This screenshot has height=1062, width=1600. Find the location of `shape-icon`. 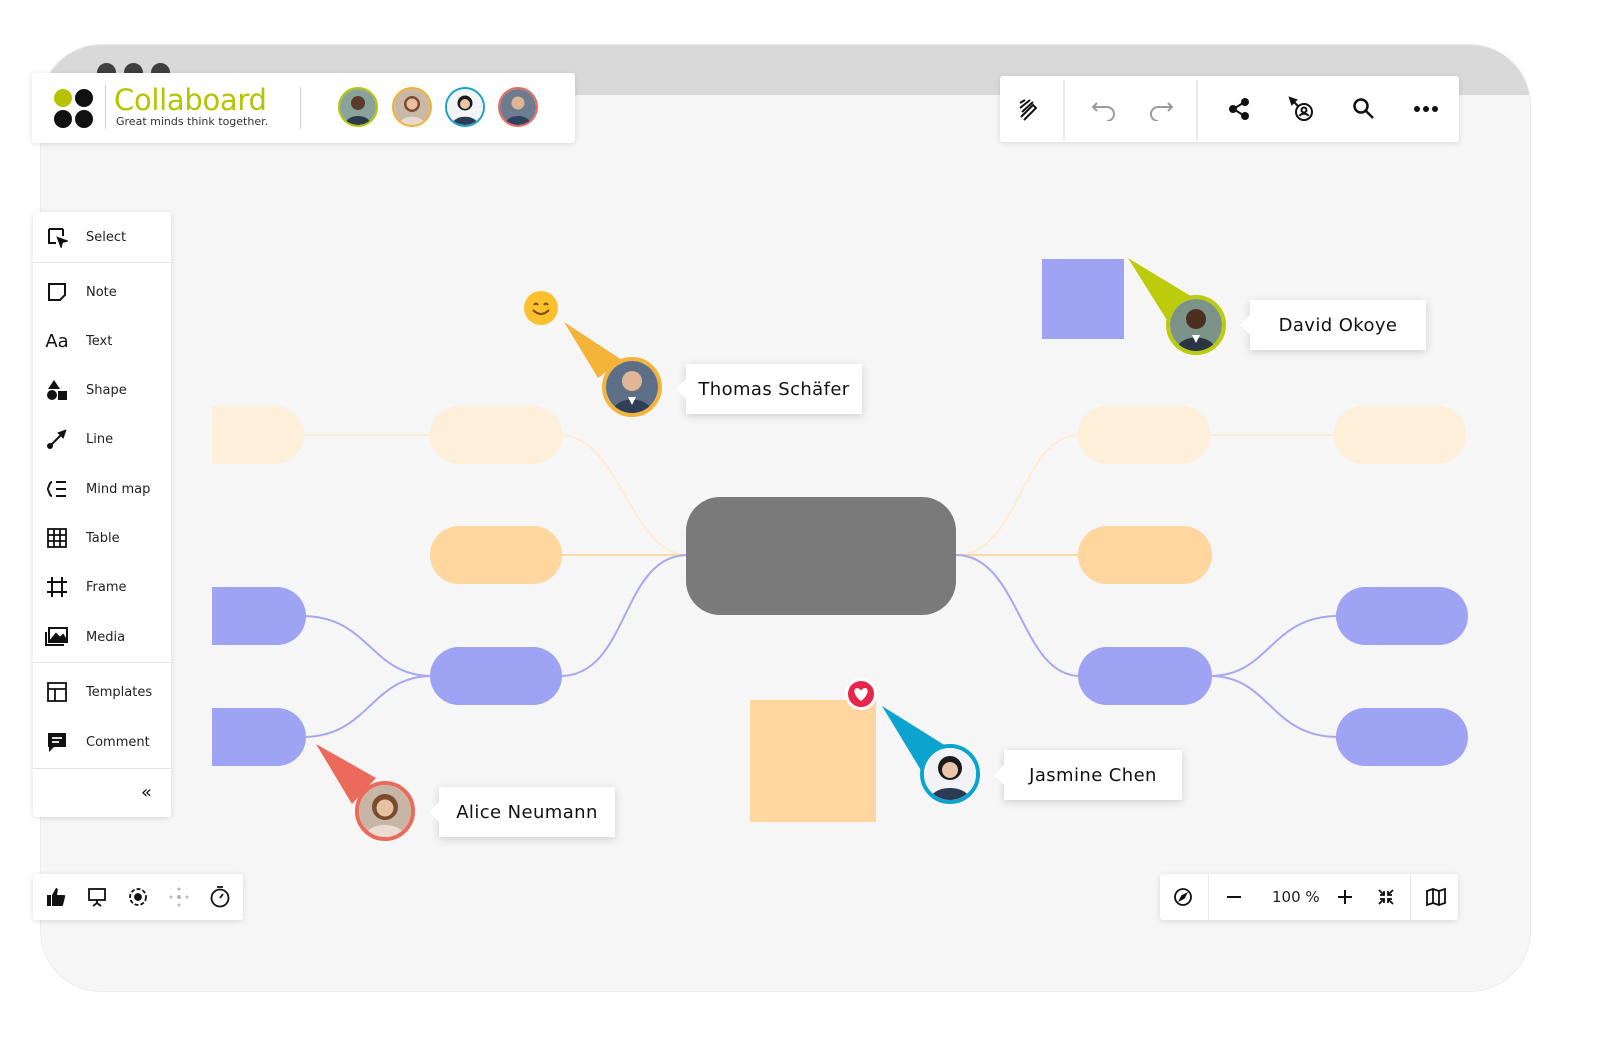

shape-icon is located at coordinates (57, 390).